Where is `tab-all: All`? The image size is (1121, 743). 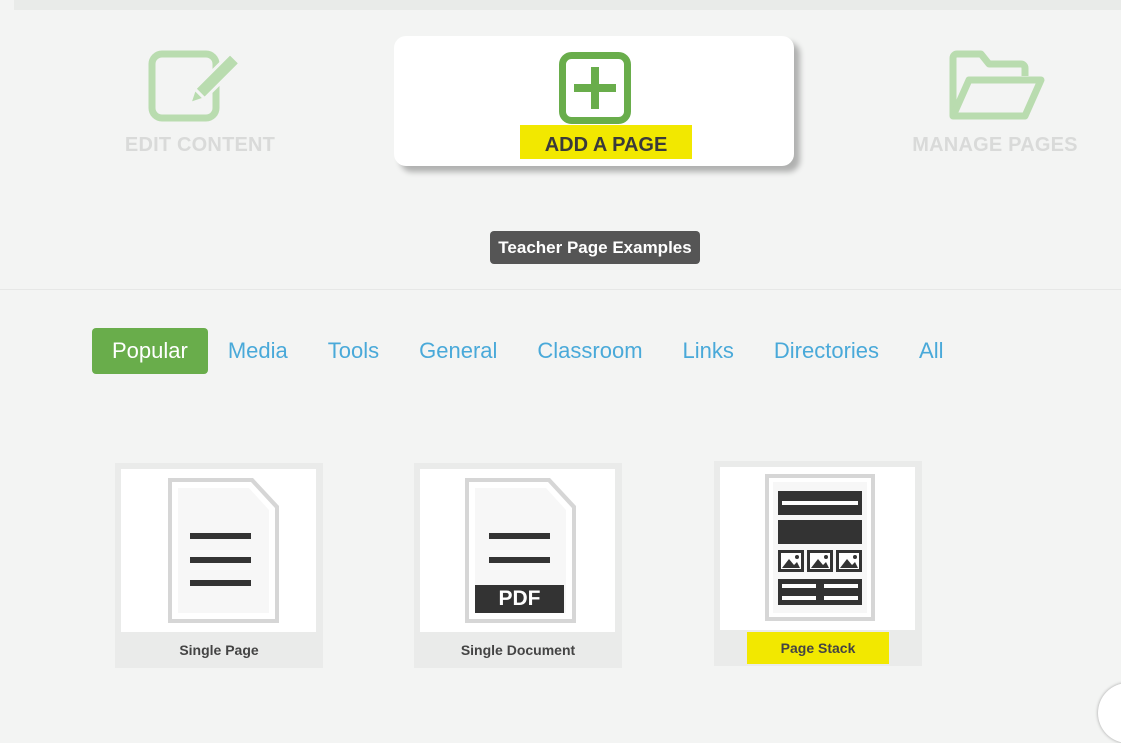 tab-all: All is located at coordinates (931, 351).